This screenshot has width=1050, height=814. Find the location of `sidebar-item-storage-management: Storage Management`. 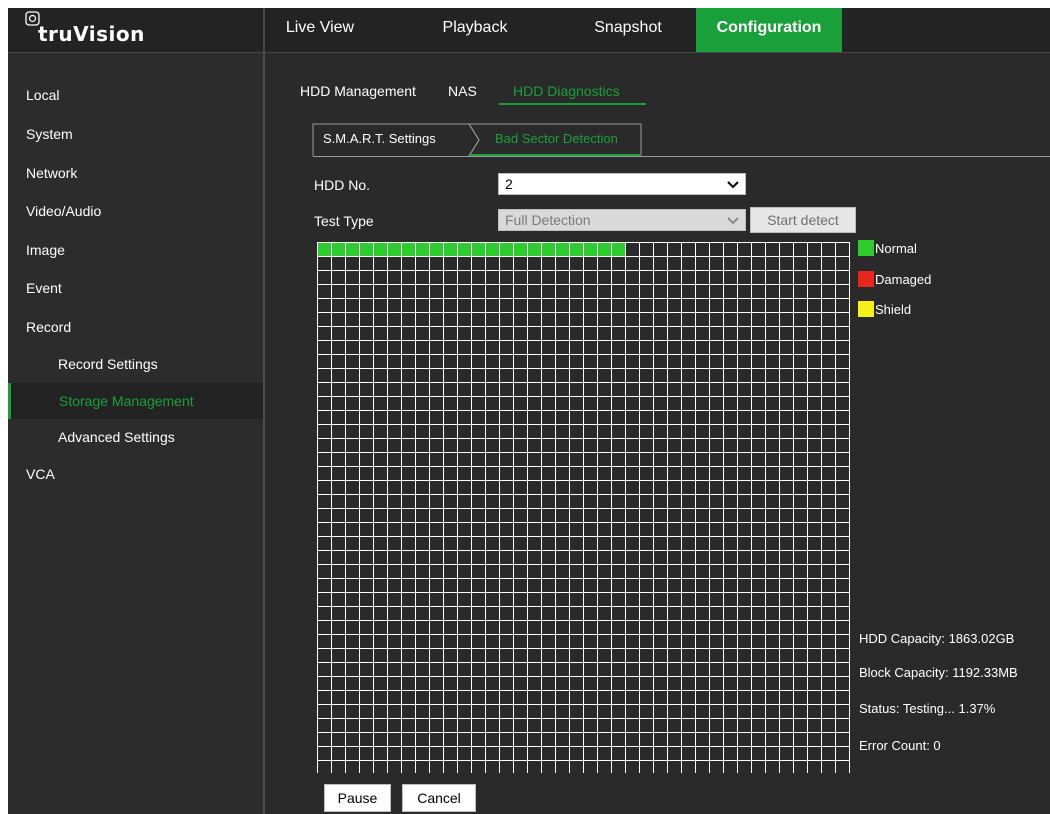

sidebar-item-storage-management: Storage Management is located at coordinates (135, 401).